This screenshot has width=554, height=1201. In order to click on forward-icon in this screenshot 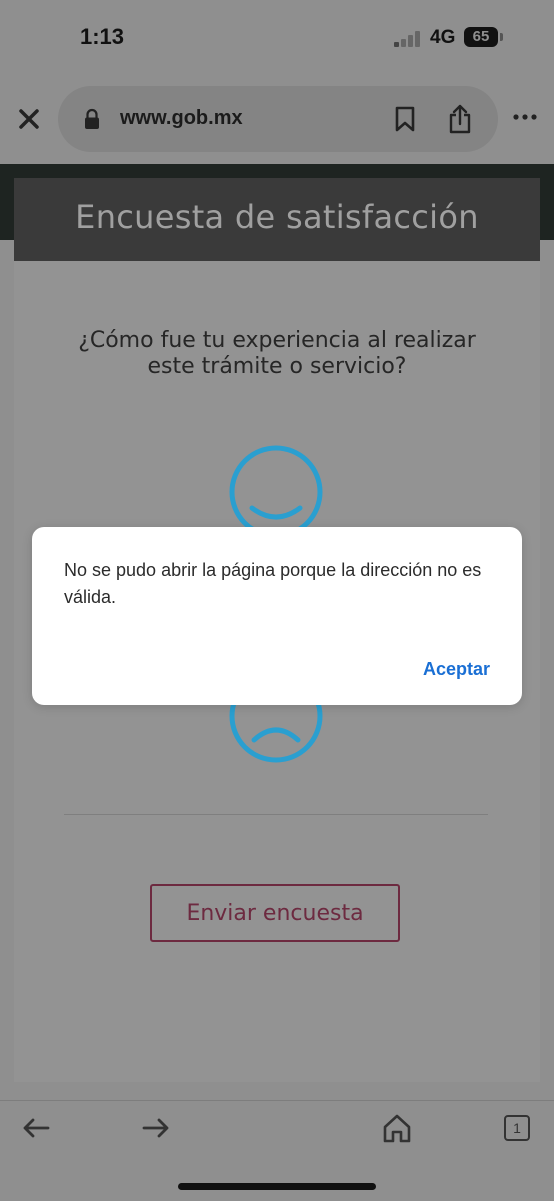, I will do `click(156, 1128)`.